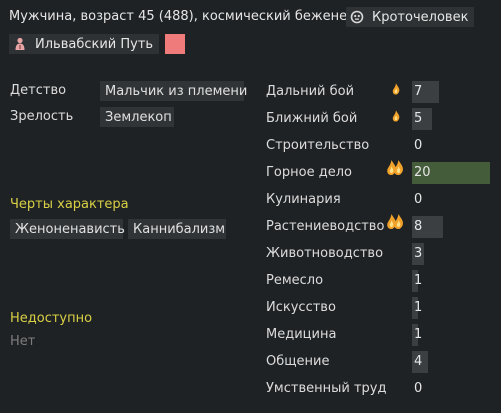 The width and height of the screenshot is (501, 413). What do you see at coordinates (418, 91) in the screenshot?
I see `skill-level-value: 7` at bounding box center [418, 91].